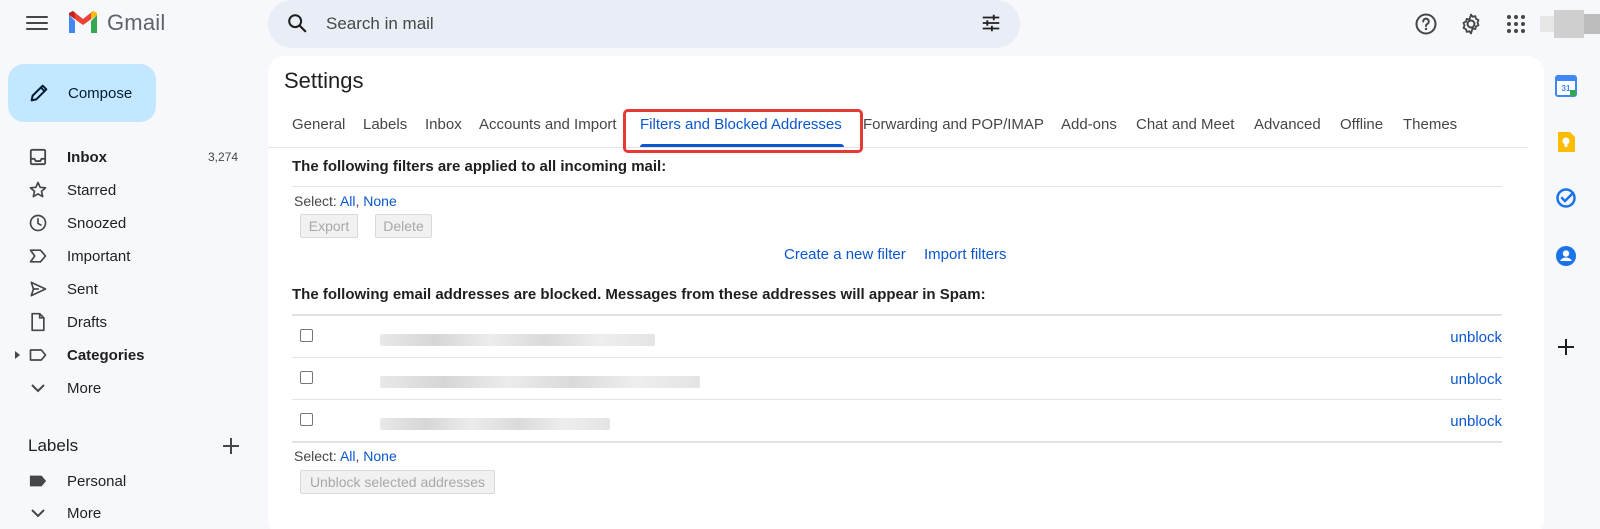 The image size is (1600, 529). Describe the element at coordinates (128, 223) in the screenshot. I see `nav-item-snoozed: Snoozed` at that location.